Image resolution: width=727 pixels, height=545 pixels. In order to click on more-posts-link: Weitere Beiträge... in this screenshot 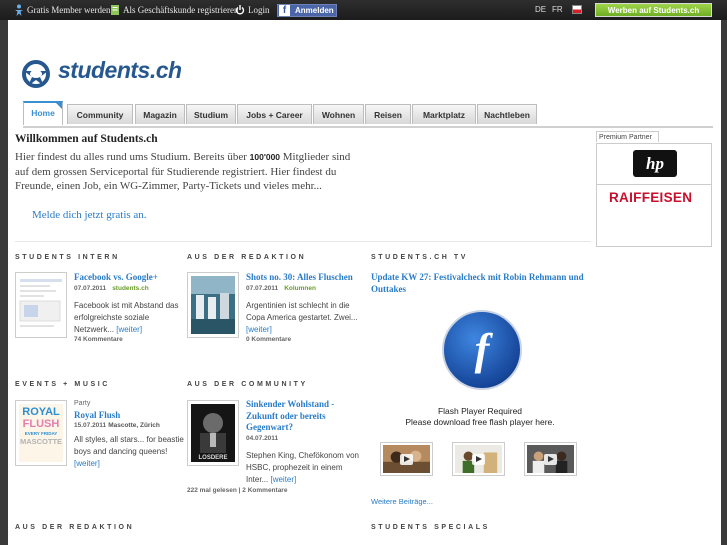, I will do `click(402, 501)`.